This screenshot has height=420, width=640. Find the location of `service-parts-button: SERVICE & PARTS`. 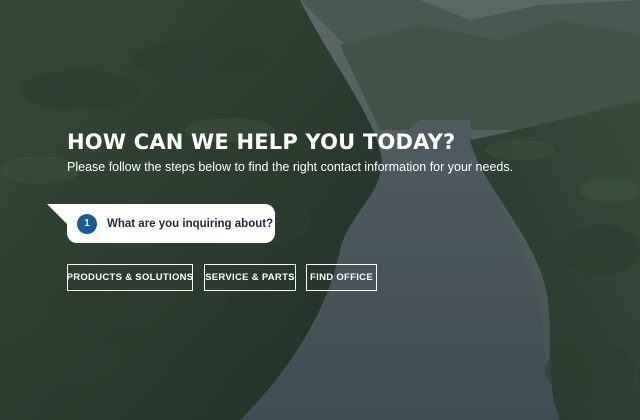

service-parts-button: SERVICE & PARTS is located at coordinates (250, 277).